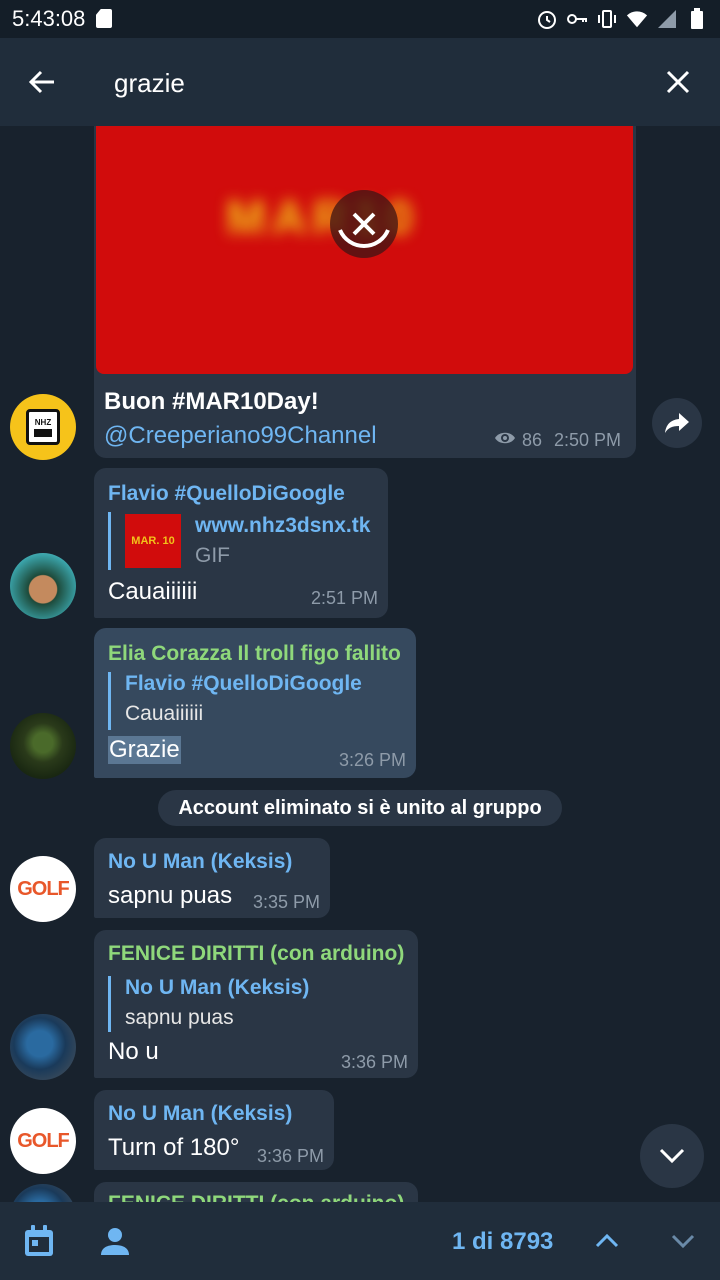 This screenshot has width=720, height=1280. What do you see at coordinates (214, 1130) in the screenshot?
I see `message-bubble: No U Man (Keksis) Turn of 180° 3:36 PM` at bounding box center [214, 1130].